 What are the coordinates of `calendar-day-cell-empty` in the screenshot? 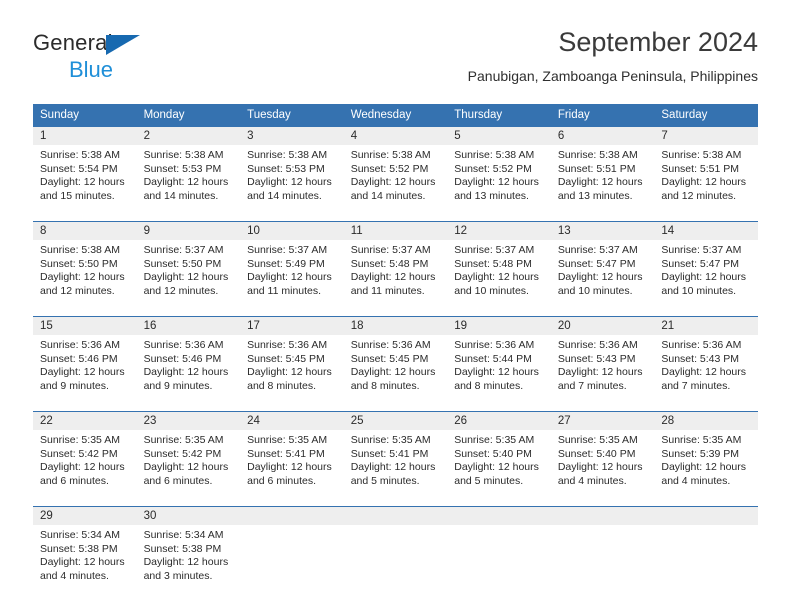 It's located at (395, 550).